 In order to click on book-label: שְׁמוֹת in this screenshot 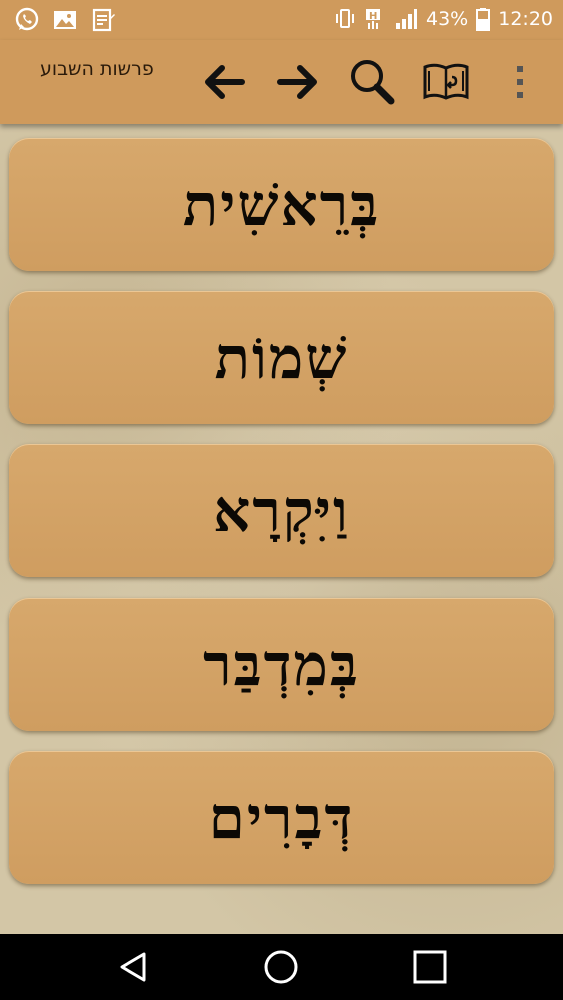, I will do `click(281, 357)`.